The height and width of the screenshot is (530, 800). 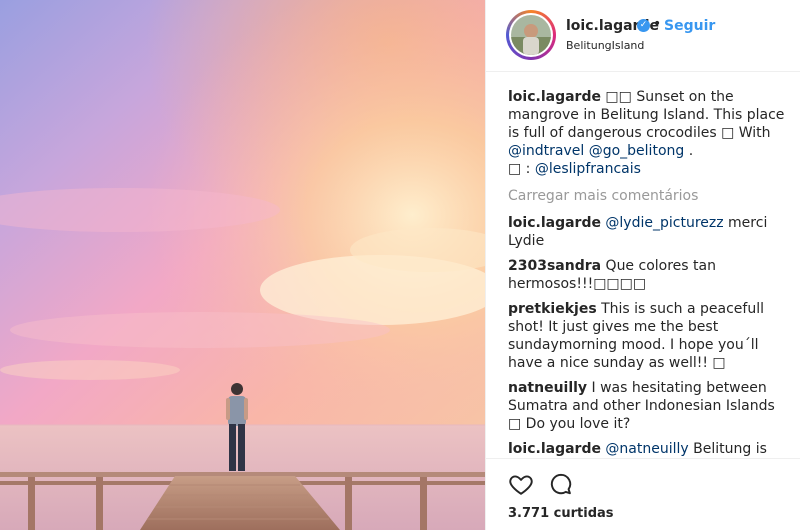 What do you see at coordinates (643, 25) in the screenshot?
I see `verified-badge-icon: ✓` at bounding box center [643, 25].